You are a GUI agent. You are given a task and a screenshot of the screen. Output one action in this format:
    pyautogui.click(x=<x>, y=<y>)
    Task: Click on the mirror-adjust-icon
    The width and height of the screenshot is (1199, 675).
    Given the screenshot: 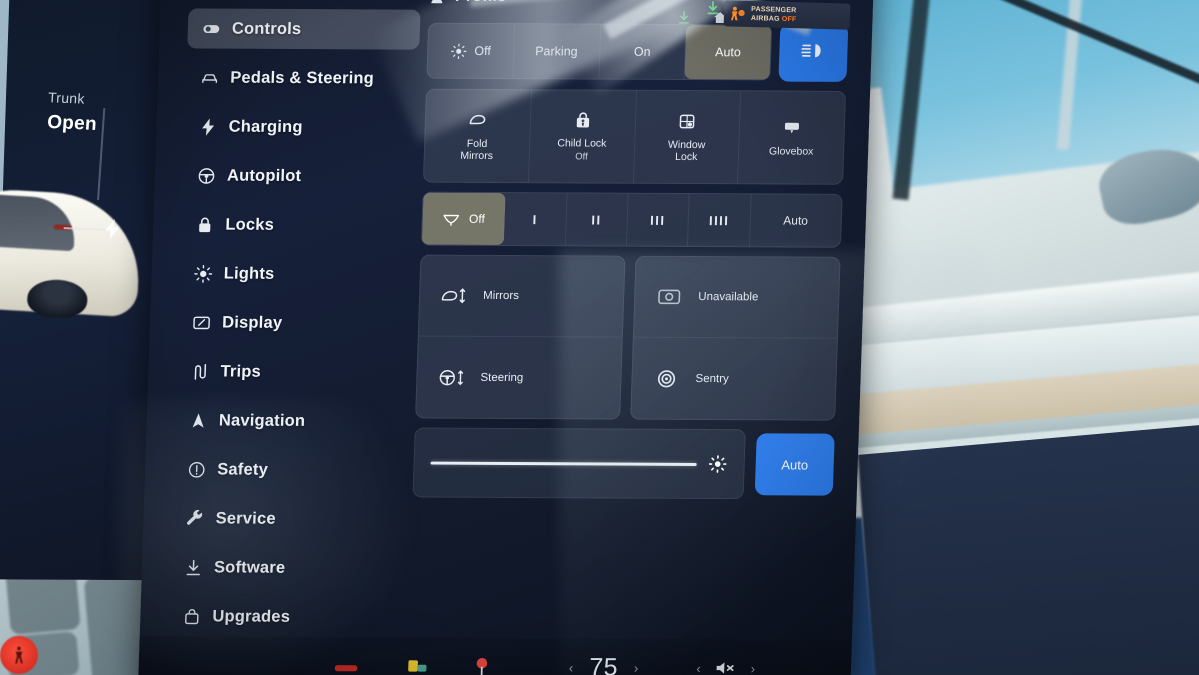 What is the action you would take?
    pyautogui.click(x=454, y=296)
    